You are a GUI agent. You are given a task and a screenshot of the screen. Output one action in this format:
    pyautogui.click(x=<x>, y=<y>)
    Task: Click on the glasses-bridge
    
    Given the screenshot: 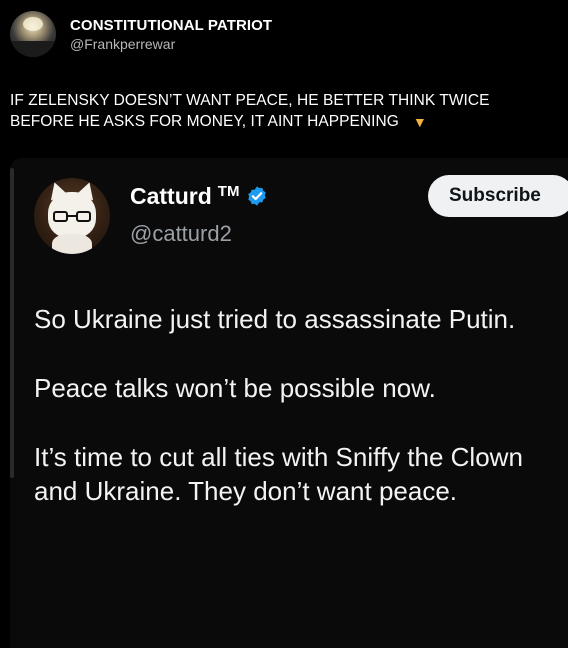 What is the action you would take?
    pyautogui.click(x=72, y=216)
    